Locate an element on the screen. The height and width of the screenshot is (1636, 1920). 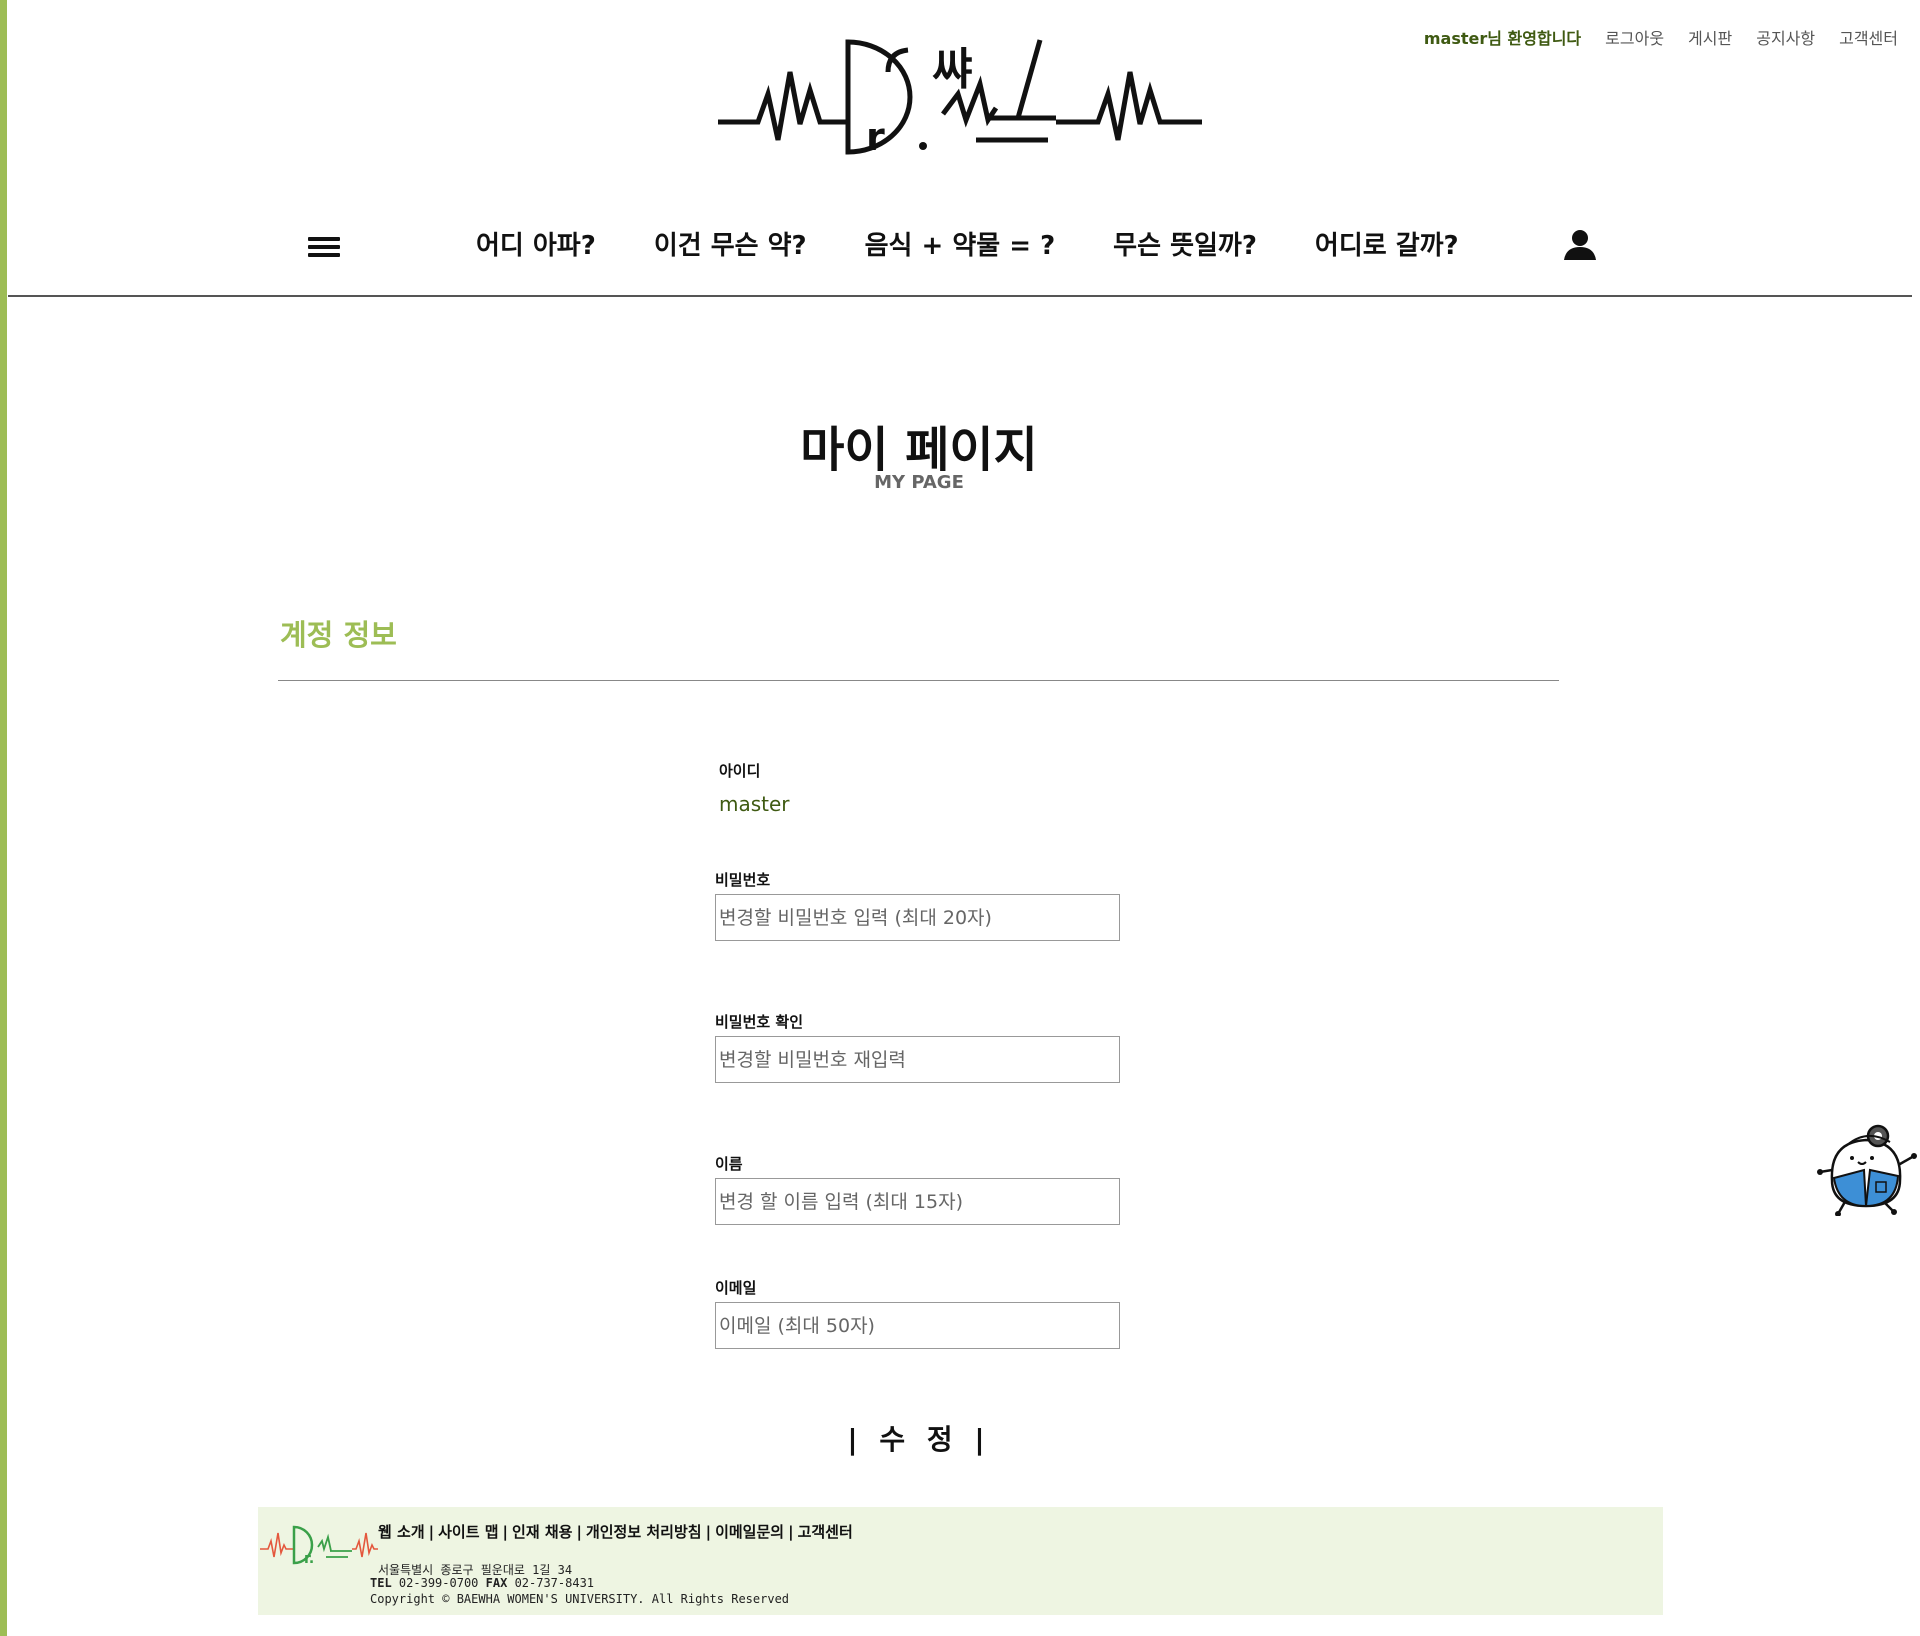
name-input is located at coordinates (917, 1201).